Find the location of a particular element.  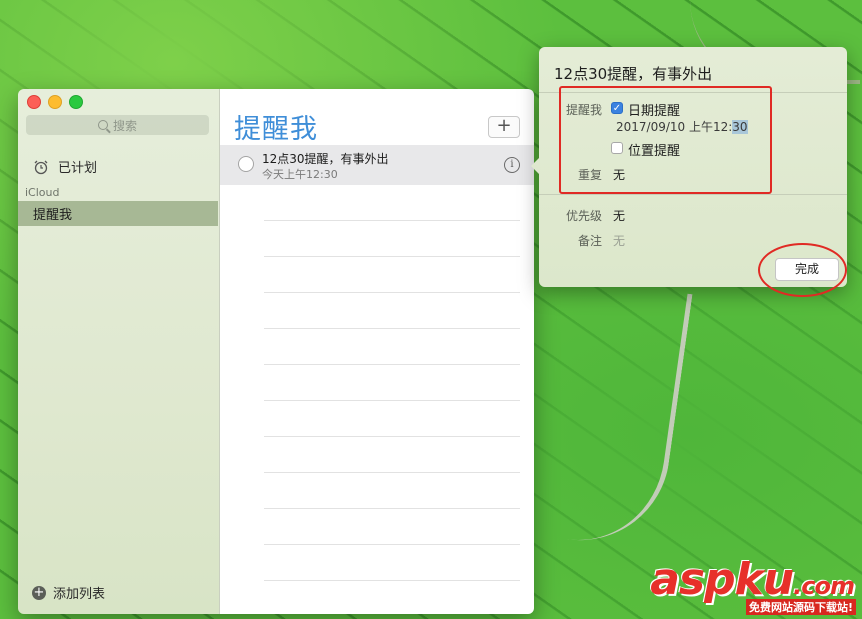

zoom-button is located at coordinates (76, 102).